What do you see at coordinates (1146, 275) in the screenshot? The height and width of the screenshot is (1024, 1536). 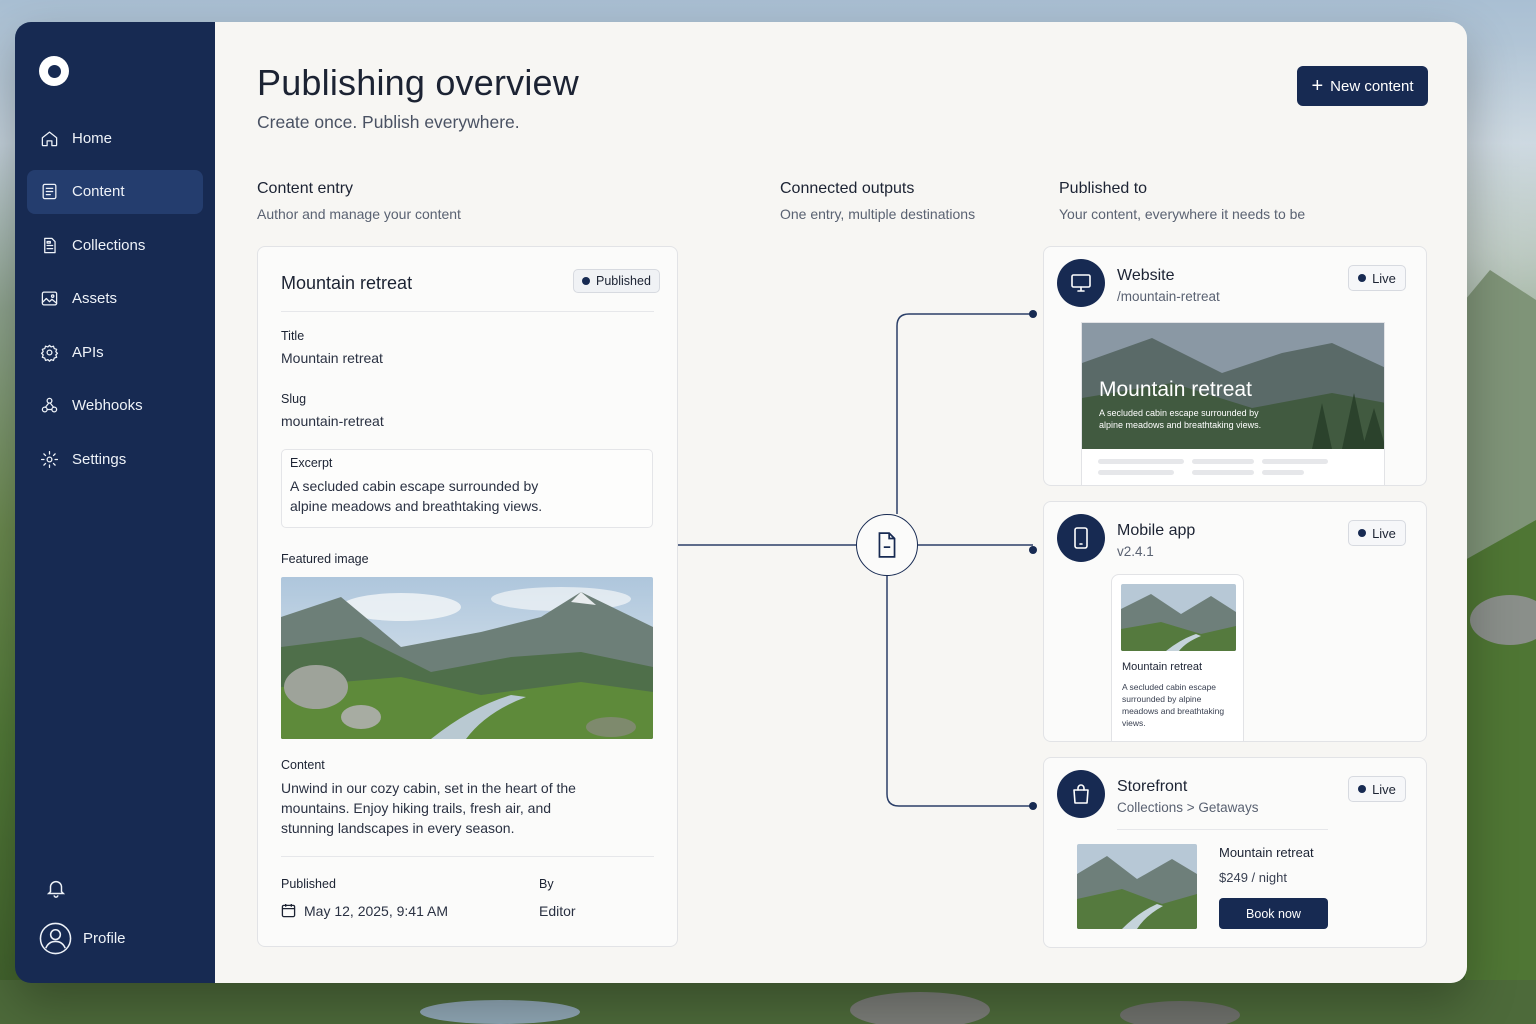 I see `website-name: Website` at bounding box center [1146, 275].